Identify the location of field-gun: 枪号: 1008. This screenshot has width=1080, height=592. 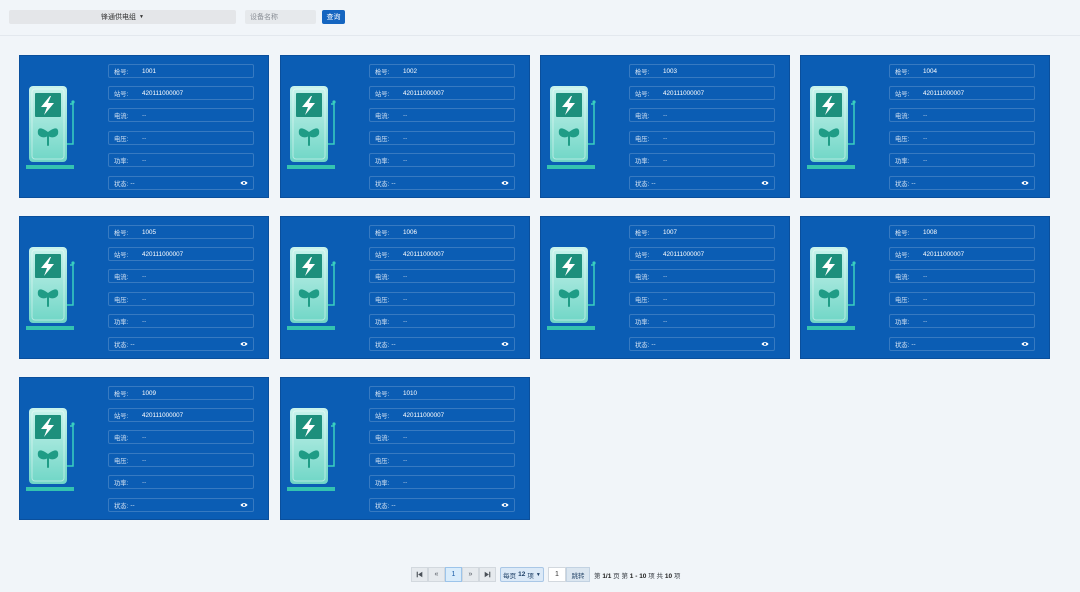
(962, 232).